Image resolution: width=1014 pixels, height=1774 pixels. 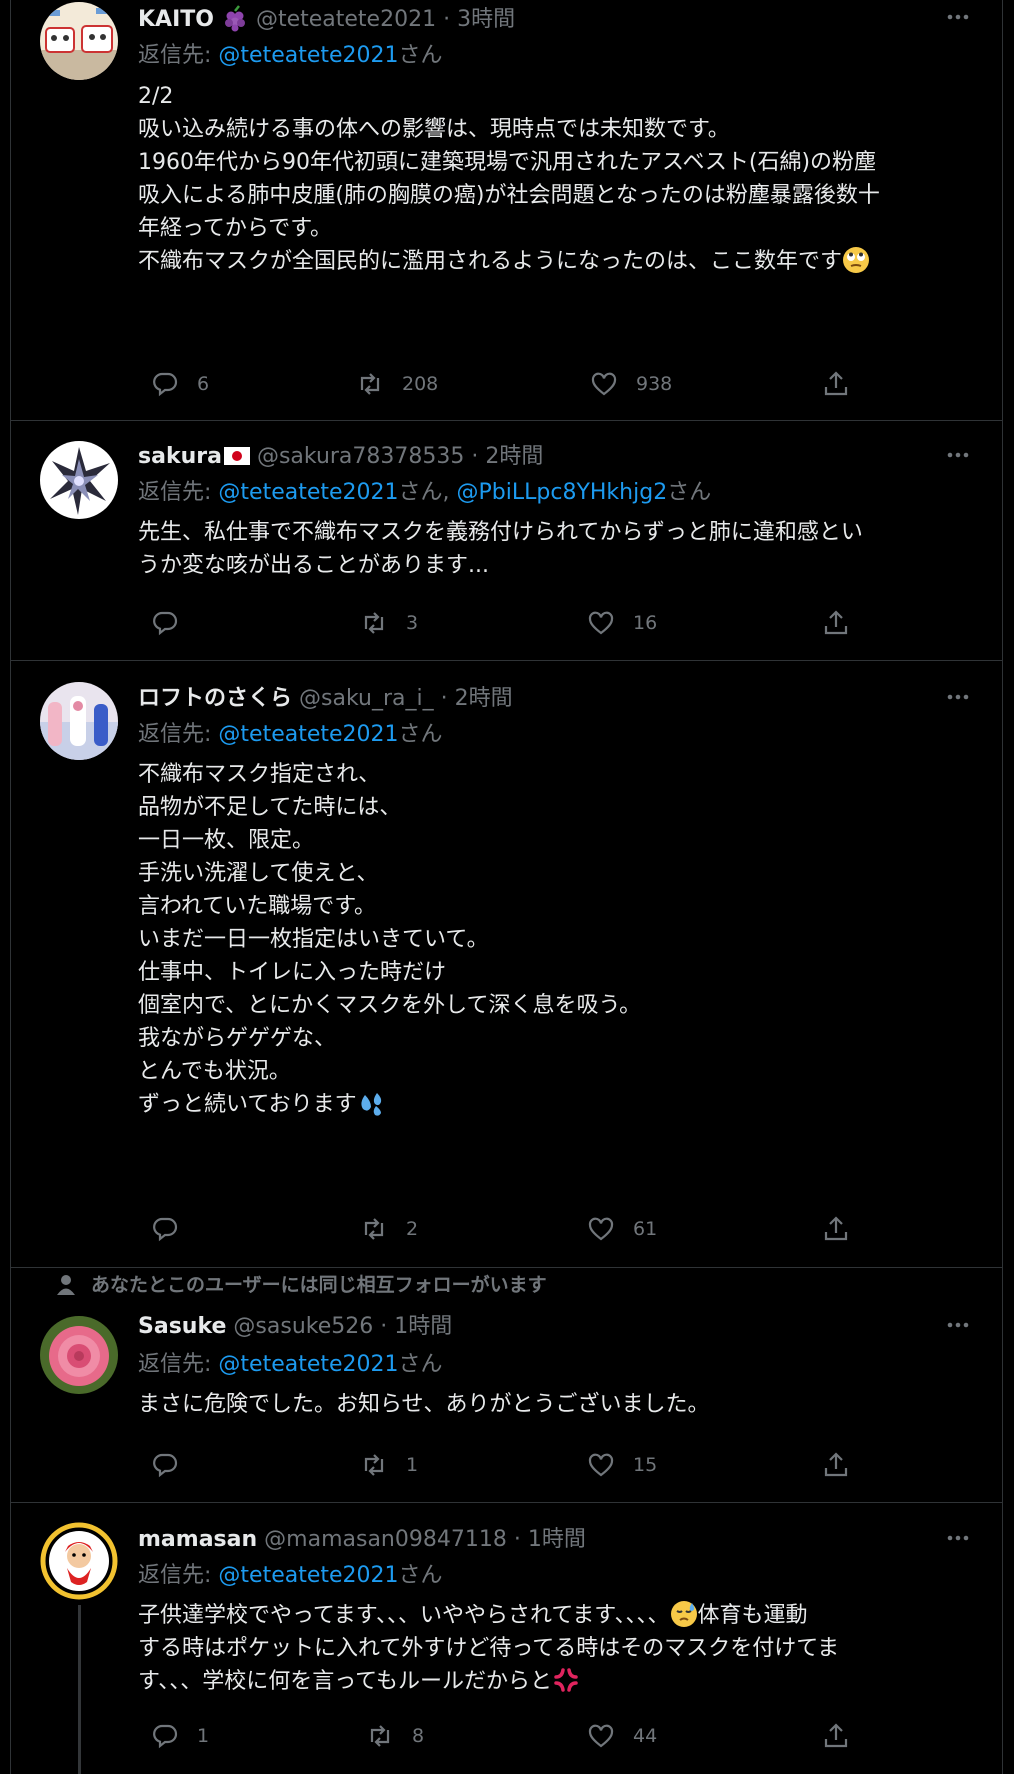 What do you see at coordinates (389, 1229) in the screenshot?
I see `retweet-button: 2` at bounding box center [389, 1229].